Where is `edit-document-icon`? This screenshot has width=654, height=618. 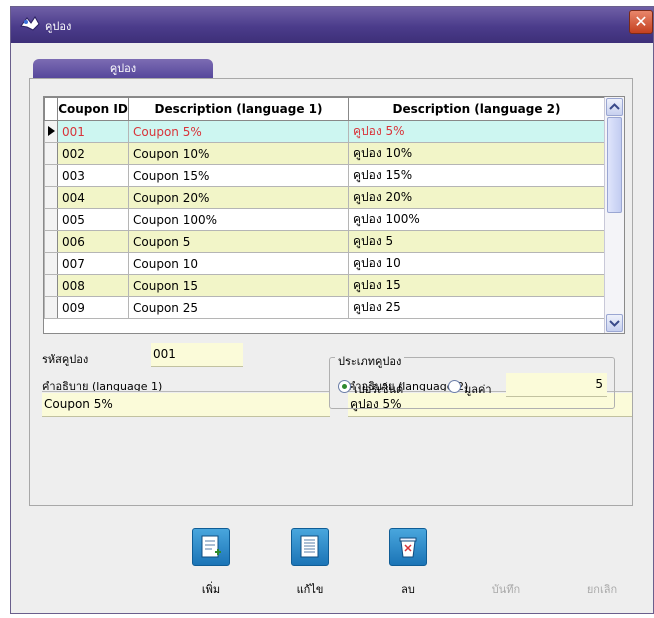 edit-document-icon is located at coordinates (309, 546).